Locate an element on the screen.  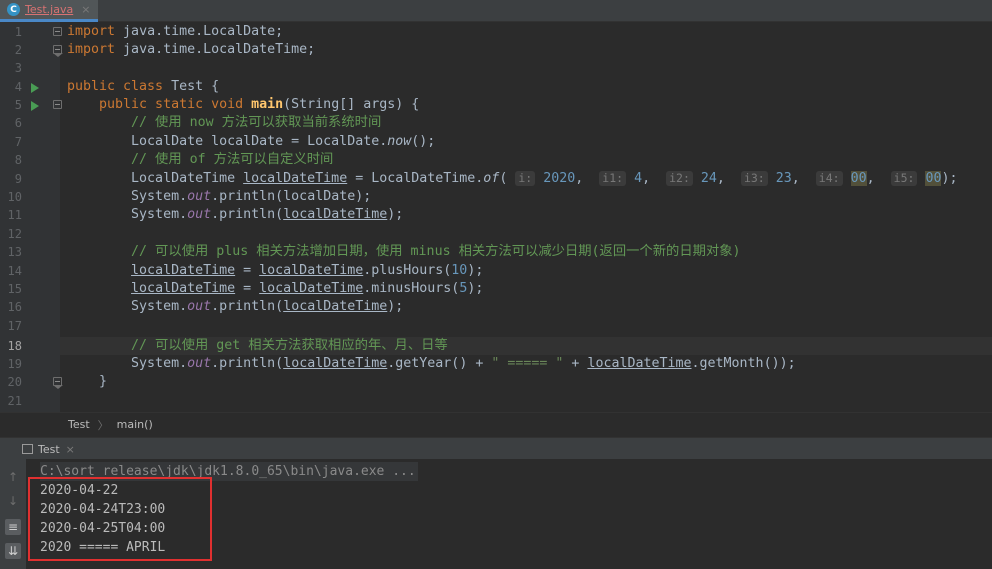
code-text: ( is located at coordinates (507, 178).